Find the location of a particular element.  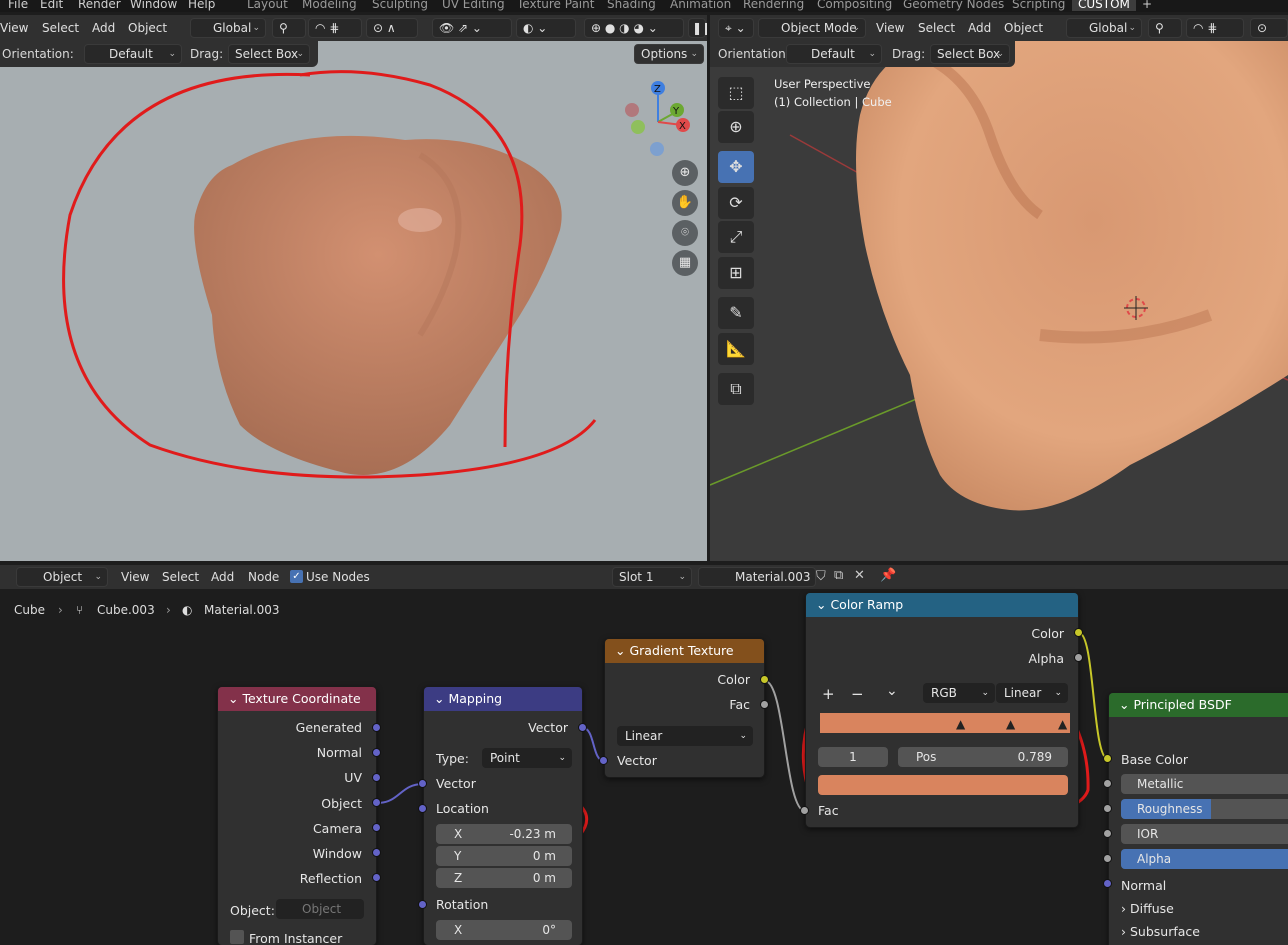

subsurface-panel: › Subsurface is located at coordinates (1160, 931).